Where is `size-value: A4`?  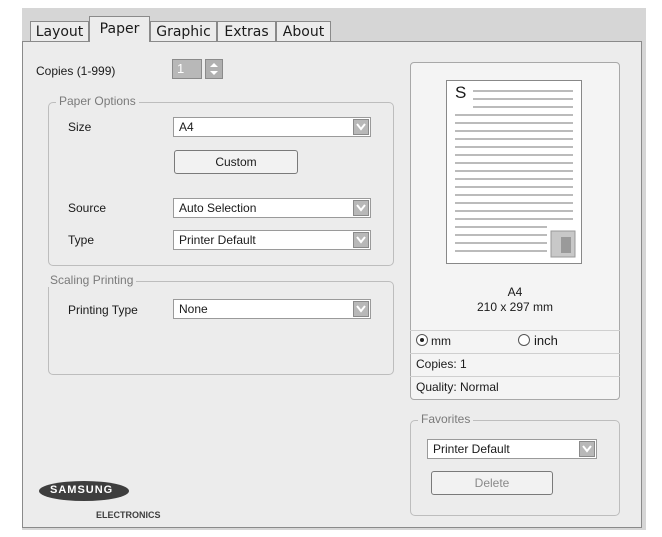 size-value: A4 is located at coordinates (186, 127).